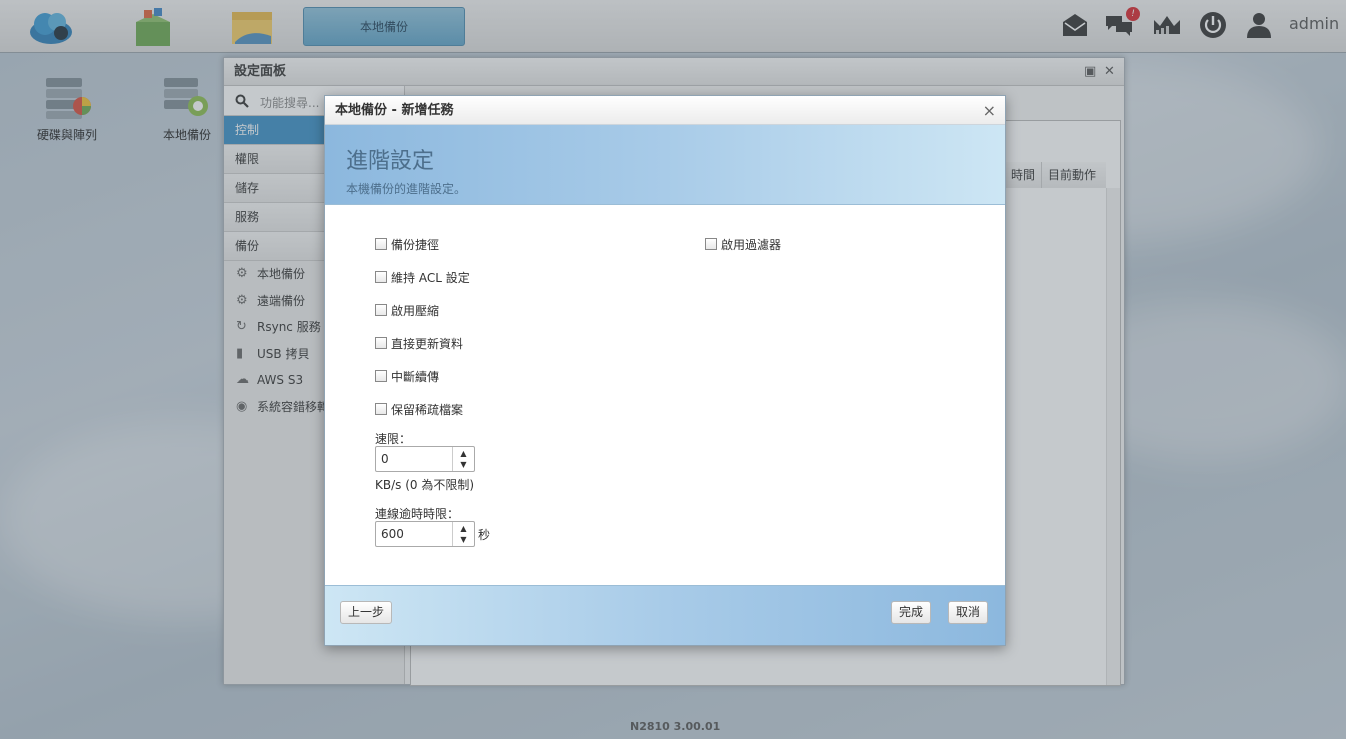  What do you see at coordinates (415, 377) in the screenshot?
I see `checkbox-label: 中斷續傳` at bounding box center [415, 377].